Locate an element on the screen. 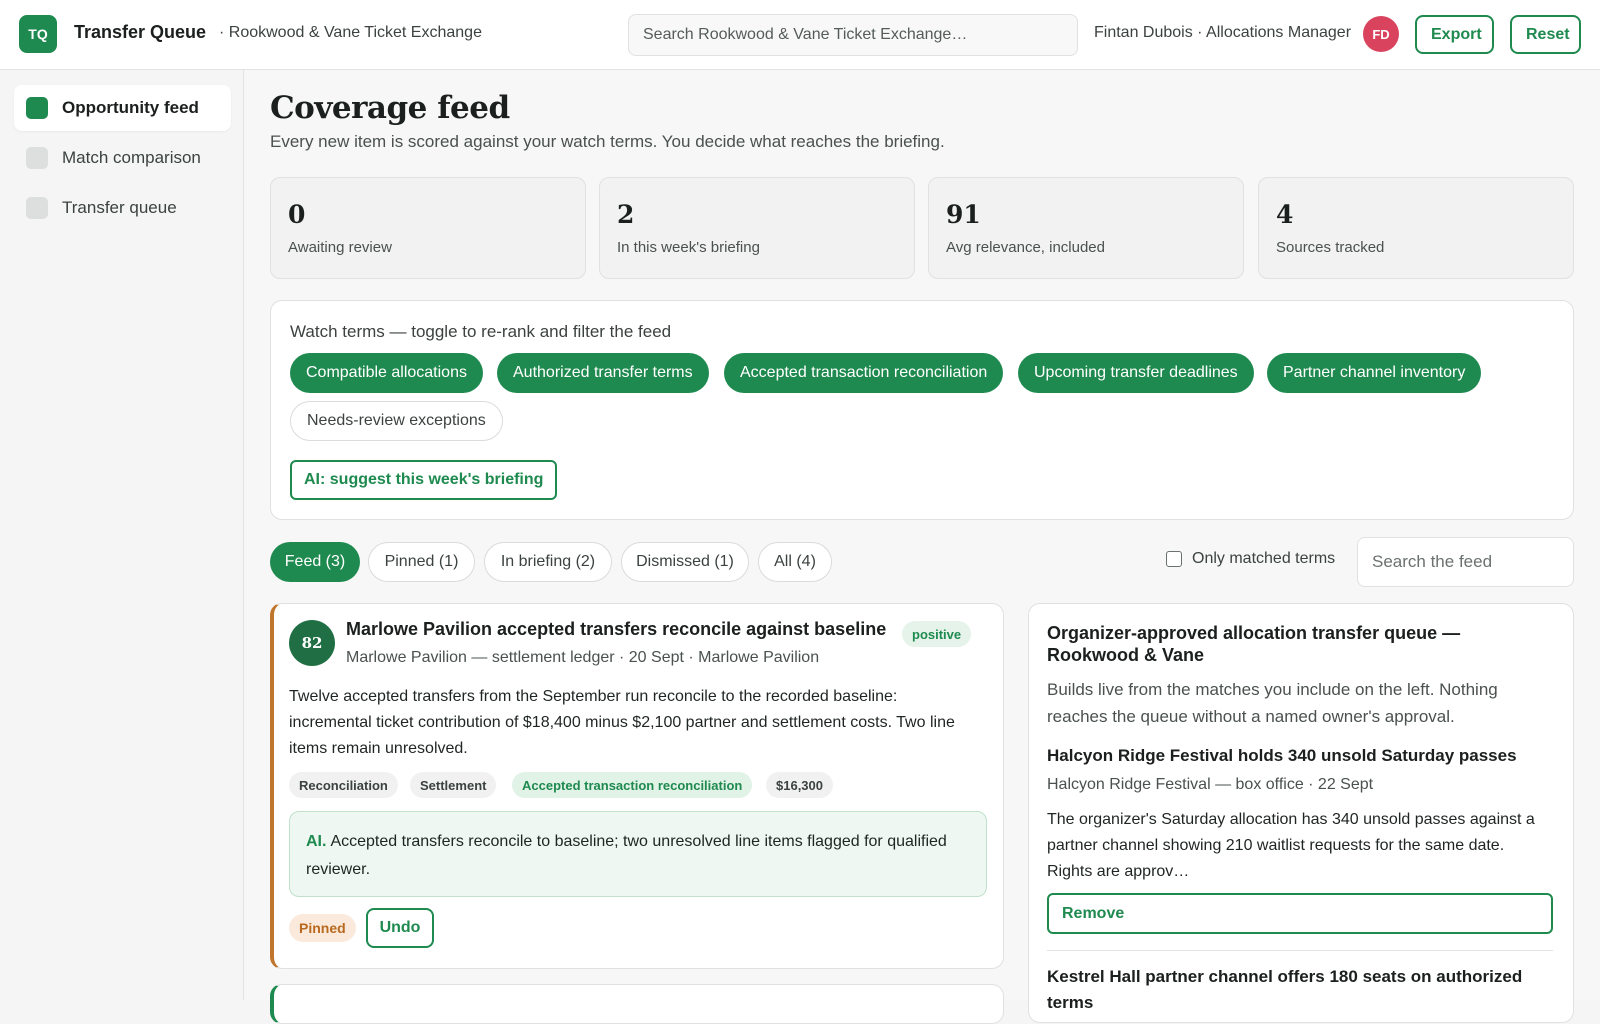 Image resolution: width=1600 pixels, height=1024 pixels. user-label: Fintan Dubois · Allocations Manager is located at coordinates (1223, 32).